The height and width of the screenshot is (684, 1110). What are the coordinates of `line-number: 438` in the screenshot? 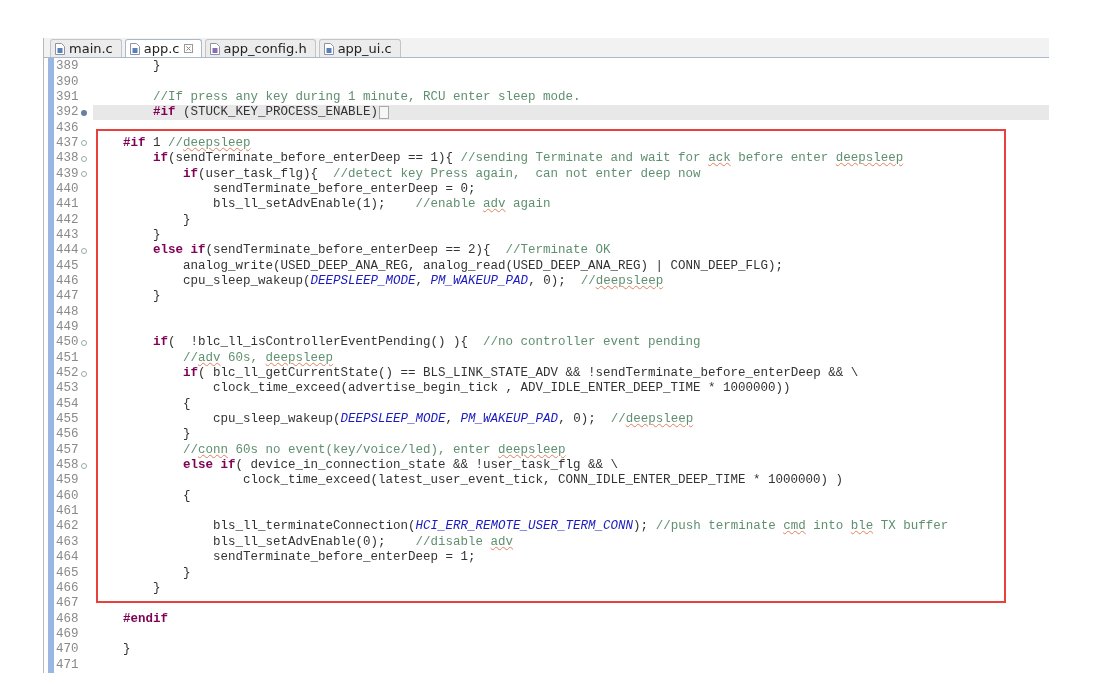 It's located at (67, 159).